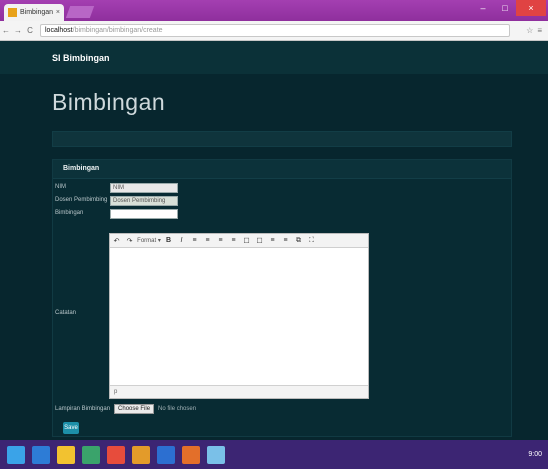  What do you see at coordinates (298, 241) in the screenshot?
I see `link-icon: ⧉` at bounding box center [298, 241].